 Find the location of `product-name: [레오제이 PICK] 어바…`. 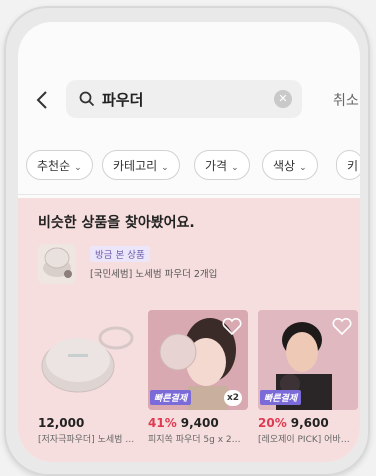

product-name: [레오제이 PICK] 어바… is located at coordinates (304, 440).